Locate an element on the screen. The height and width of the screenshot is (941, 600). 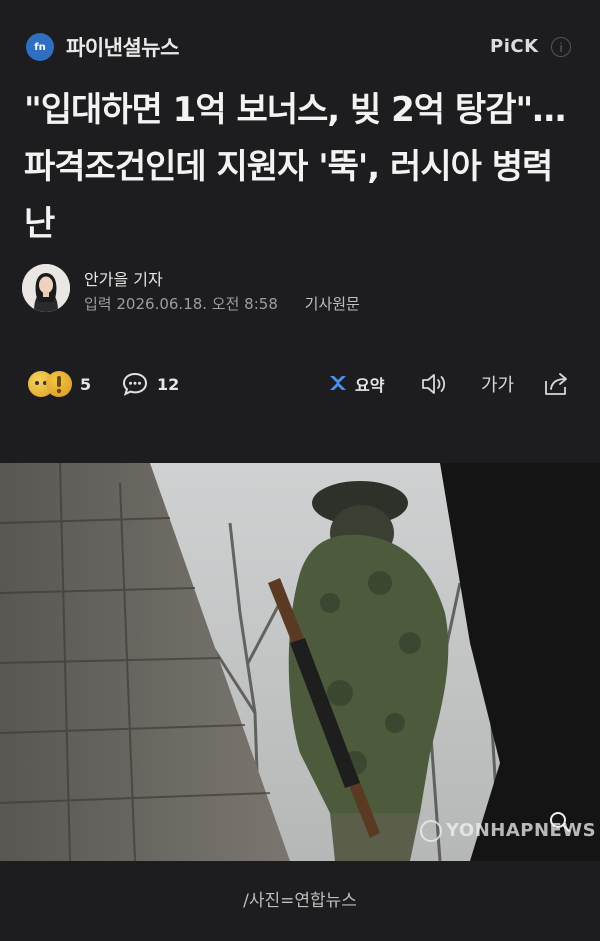
input-label: 입력 is located at coordinates (98, 304).